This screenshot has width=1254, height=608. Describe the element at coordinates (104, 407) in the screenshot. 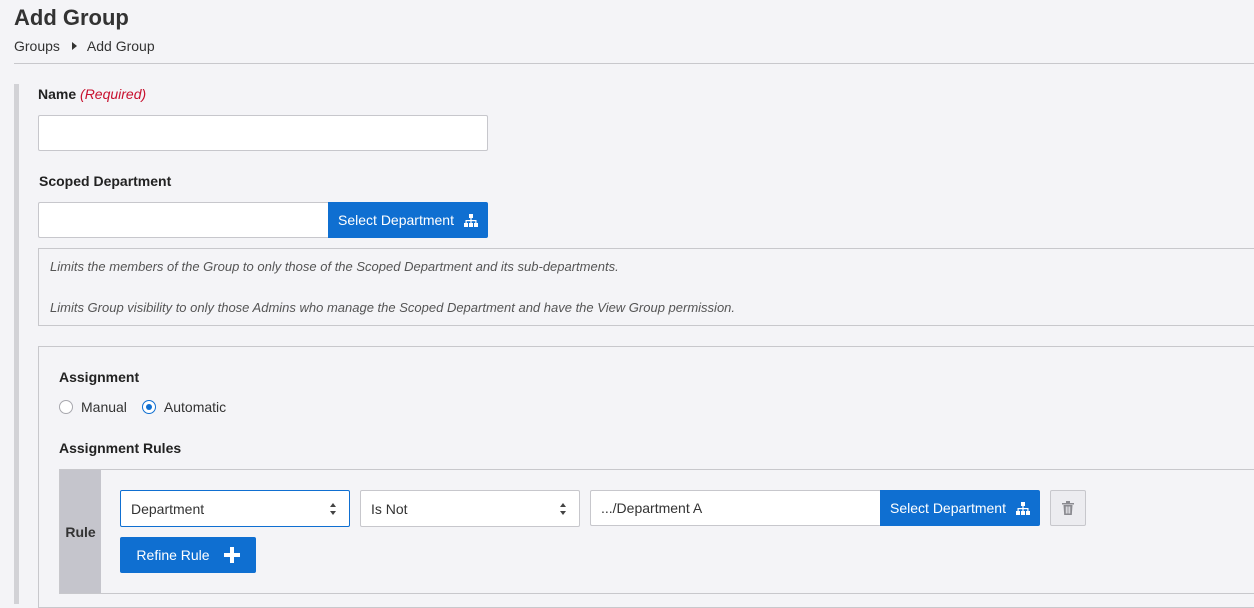

I see `manual-radio-label: Manual` at that location.